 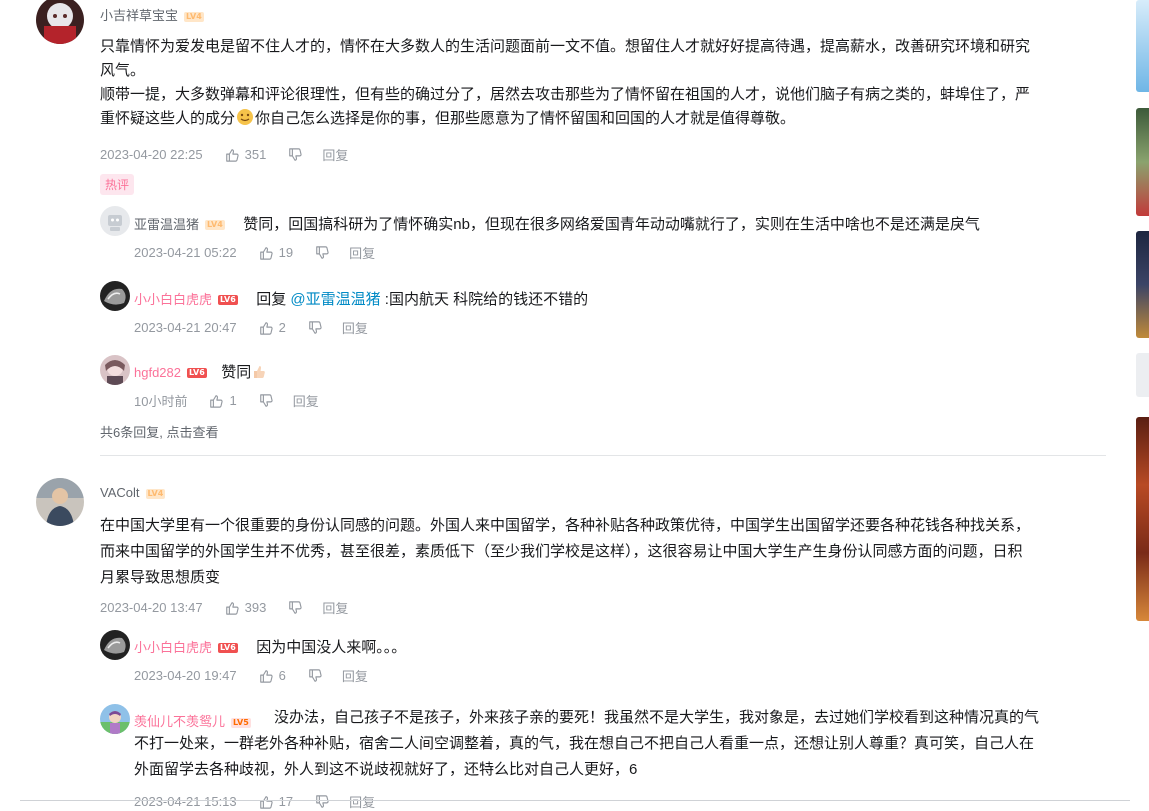 I want to click on mention-link: @亚雷温温猪, so click(x=335, y=299).